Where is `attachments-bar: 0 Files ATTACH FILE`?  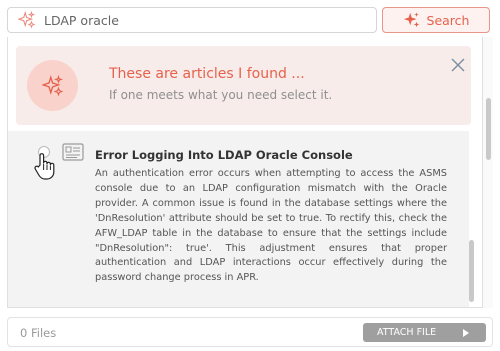 attachments-bar: 0 Files ATTACH FILE is located at coordinates (250, 332).